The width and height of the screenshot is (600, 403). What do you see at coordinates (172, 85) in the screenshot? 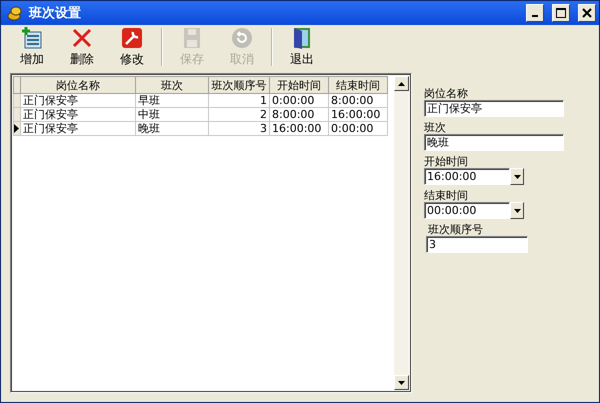
I see `column-header: 班次` at bounding box center [172, 85].